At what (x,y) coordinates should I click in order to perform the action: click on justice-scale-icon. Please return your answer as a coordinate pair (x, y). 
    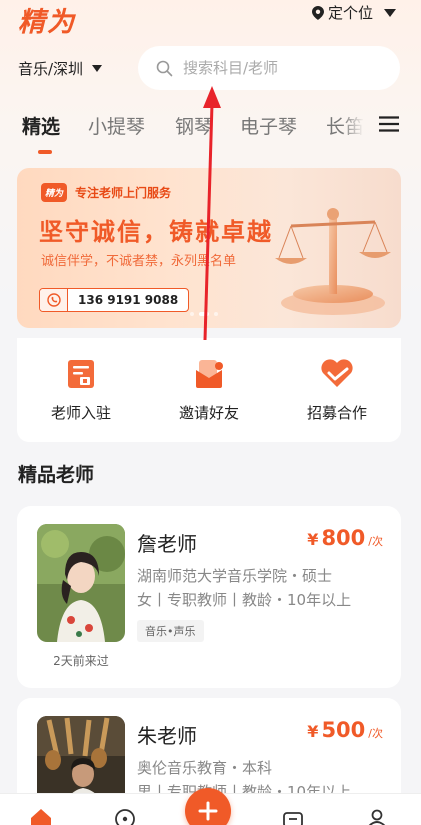
    Looking at the image, I should click on (333, 261).